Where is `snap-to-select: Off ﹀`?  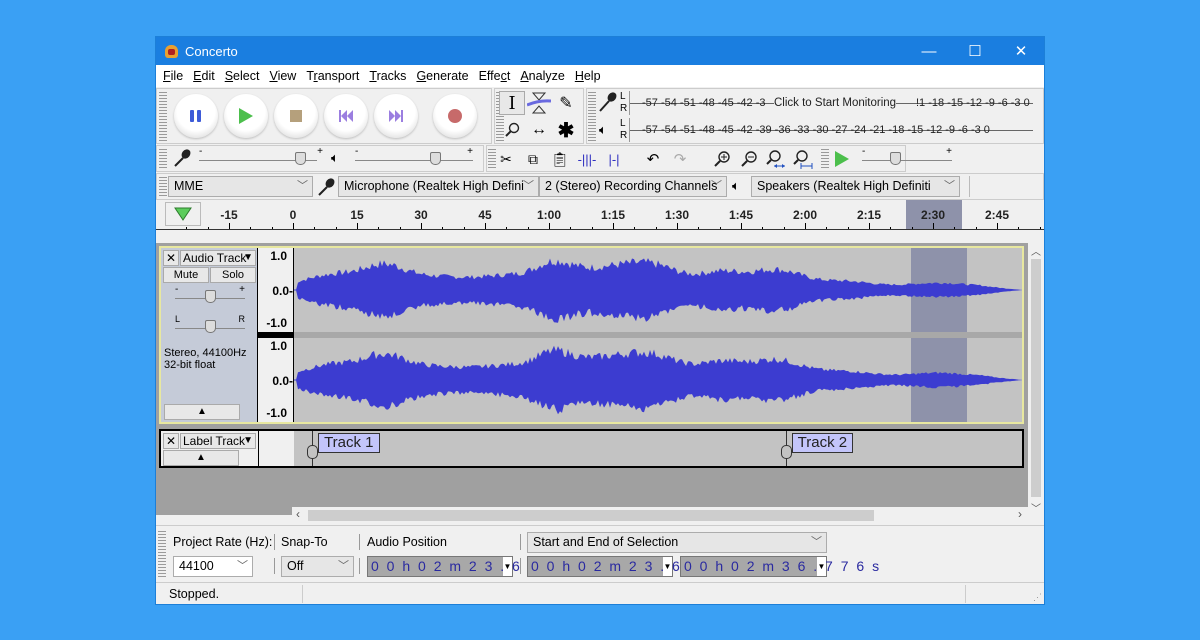
snap-to-select: Off ﹀ is located at coordinates (317, 566).